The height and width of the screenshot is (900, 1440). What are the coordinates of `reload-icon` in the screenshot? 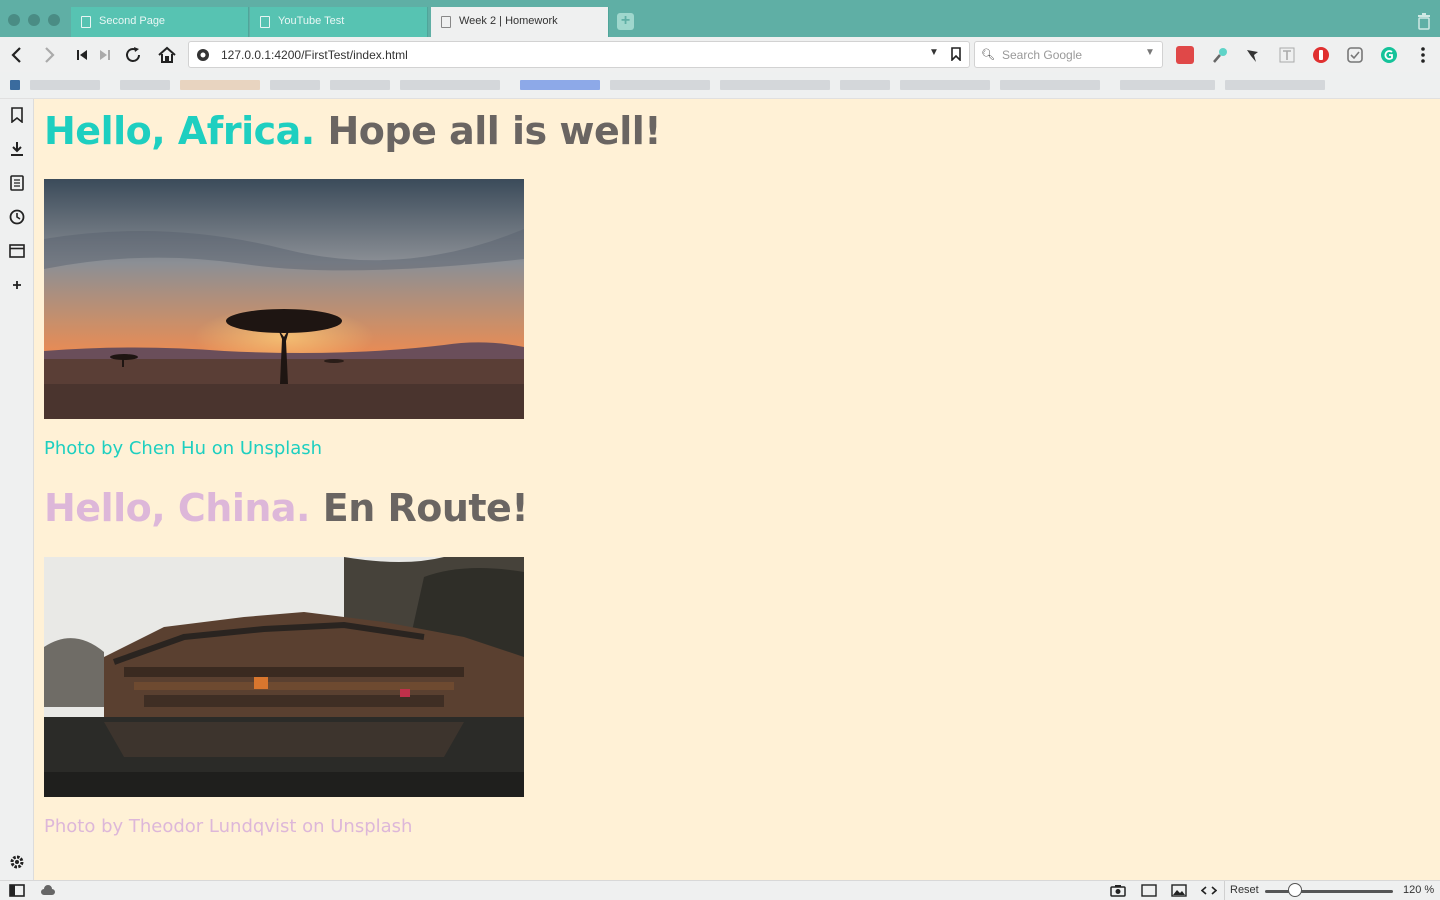 It's located at (133, 55).